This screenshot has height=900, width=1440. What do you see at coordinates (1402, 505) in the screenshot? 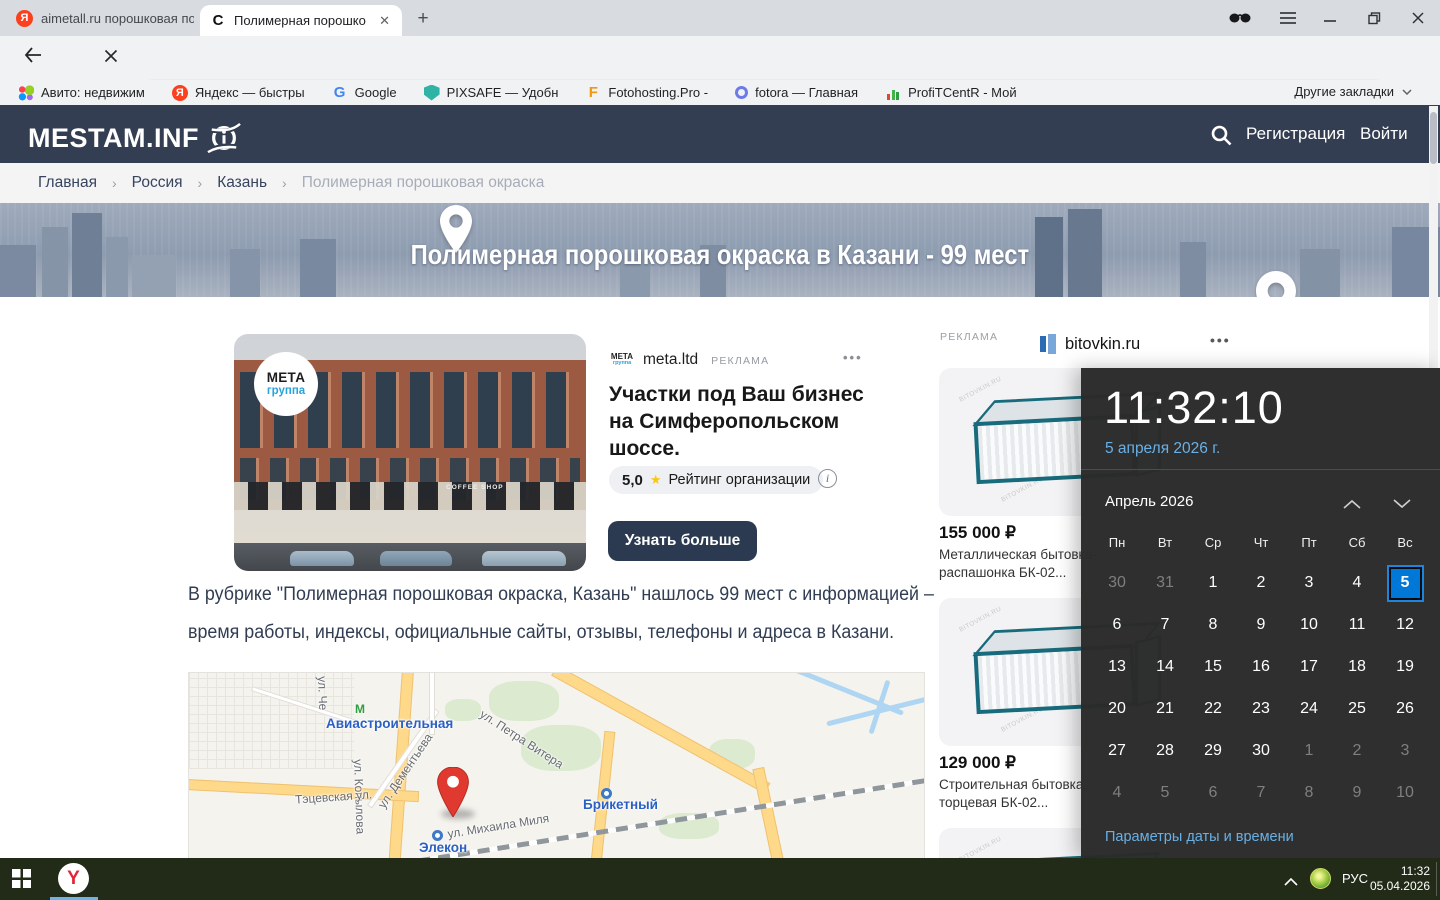
I see `calendar-next-icon` at bounding box center [1402, 505].